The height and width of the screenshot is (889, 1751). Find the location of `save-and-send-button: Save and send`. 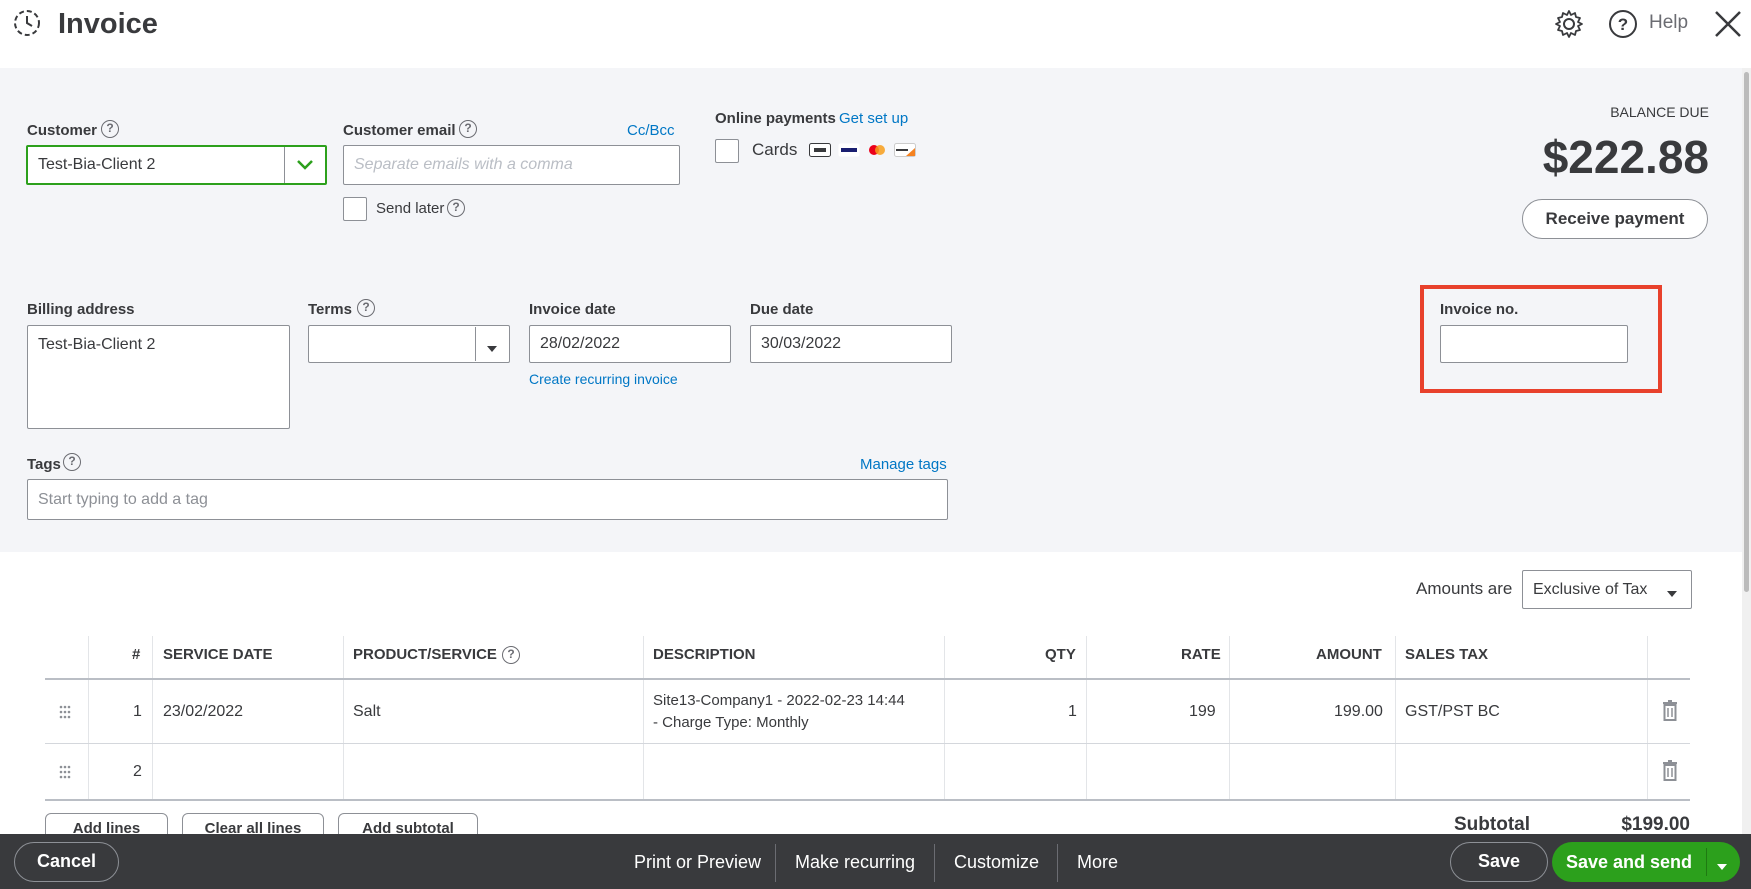

save-and-send-button: Save and send is located at coordinates (1629, 862).